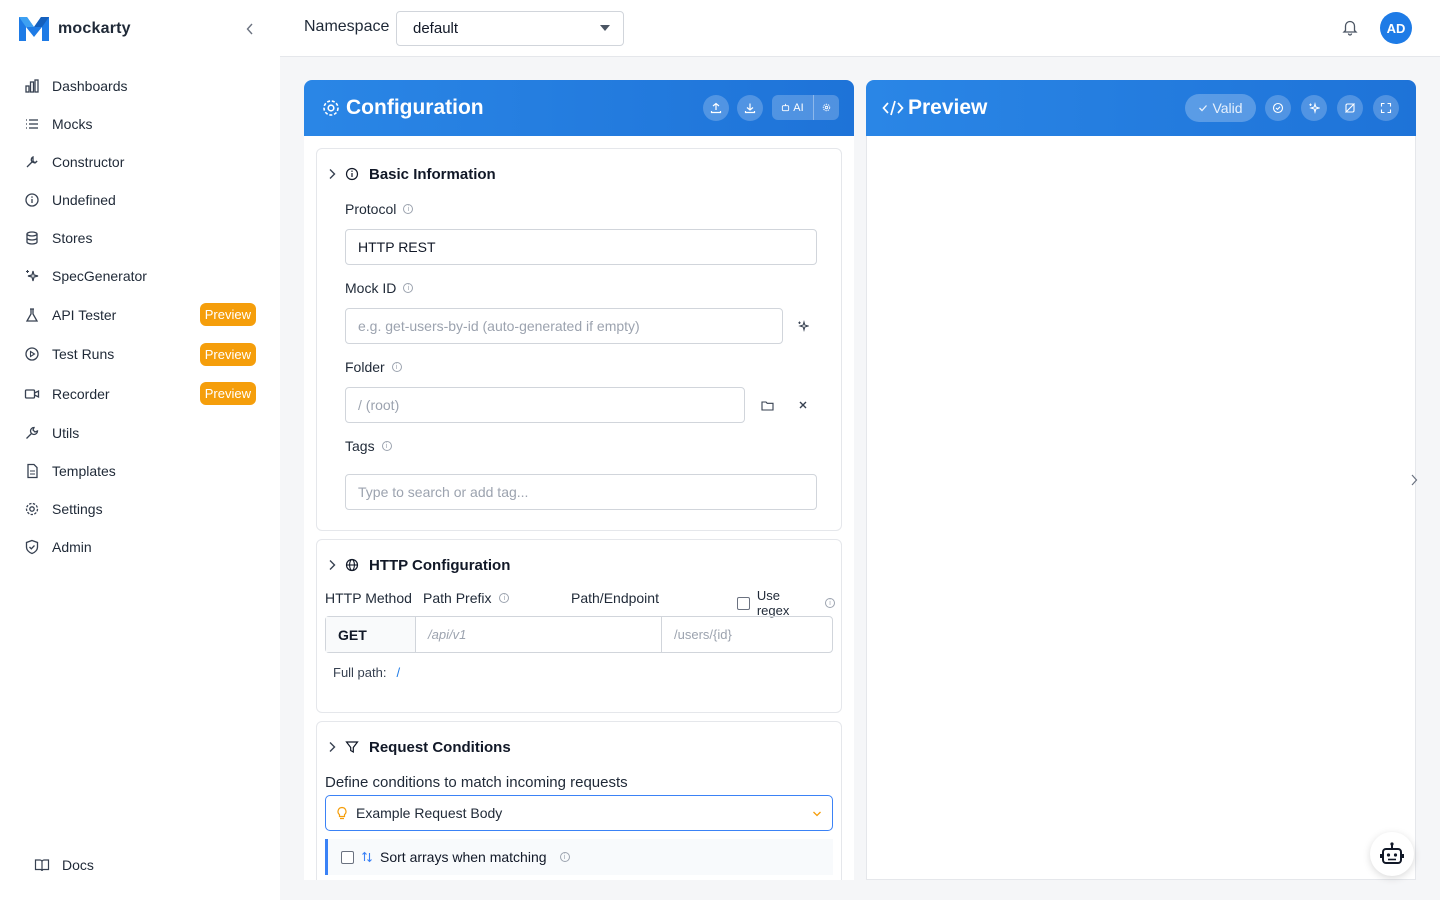  Describe the element at coordinates (1220, 108) in the screenshot. I see `valid-status-button: Valid` at that location.